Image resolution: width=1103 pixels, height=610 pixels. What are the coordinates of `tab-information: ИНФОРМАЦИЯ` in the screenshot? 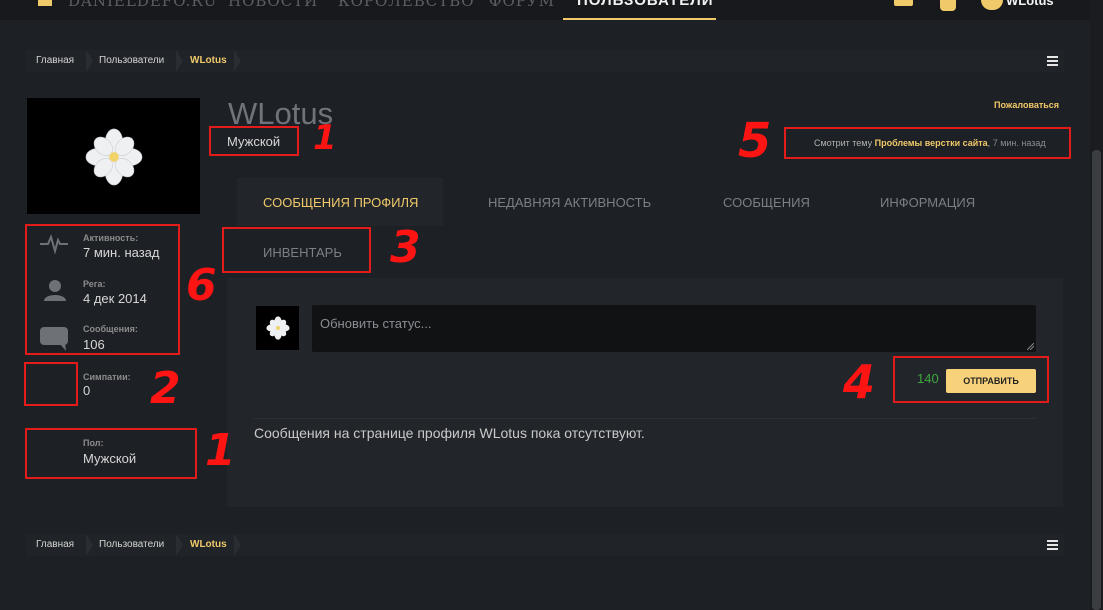 It's located at (927, 202).